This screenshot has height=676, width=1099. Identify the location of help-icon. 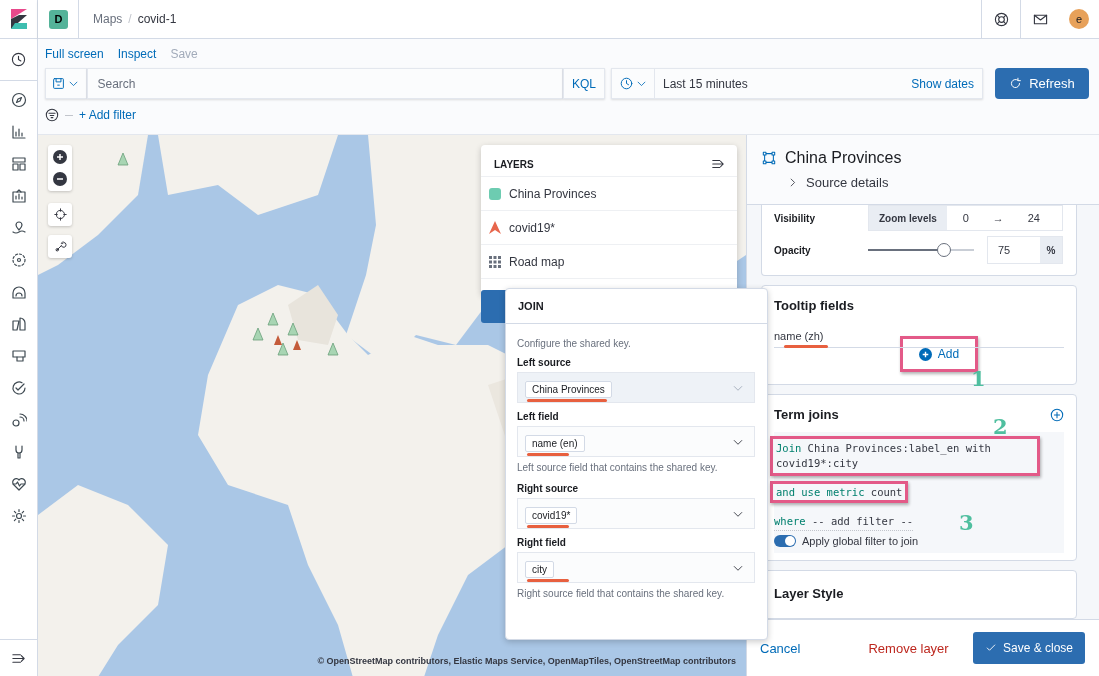
(1001, 19).